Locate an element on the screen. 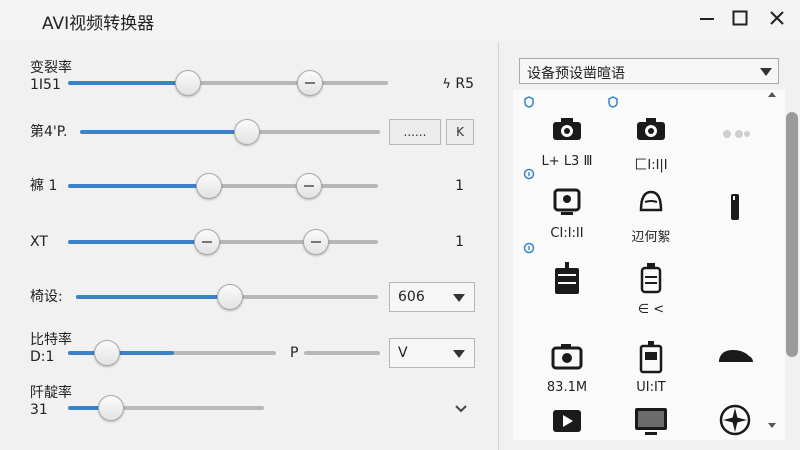  flash-icon: ϟ is located at coordinates (446, 84).